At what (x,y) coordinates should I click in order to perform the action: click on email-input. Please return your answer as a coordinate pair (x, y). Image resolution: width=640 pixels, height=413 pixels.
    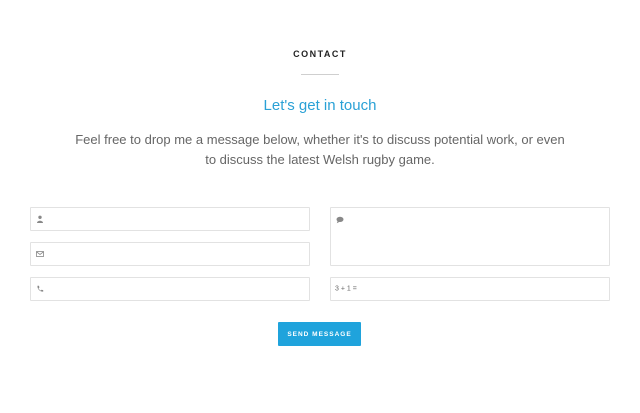
    Looking at the image, I should click on (176, 254).